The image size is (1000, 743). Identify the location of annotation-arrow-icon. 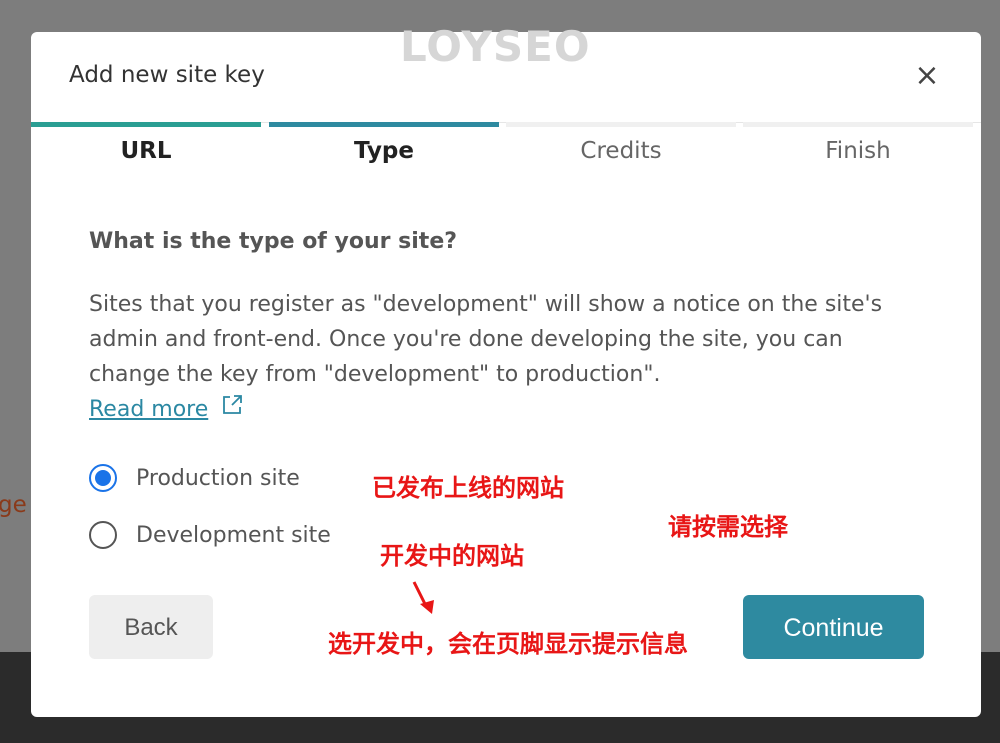
(423, 597).